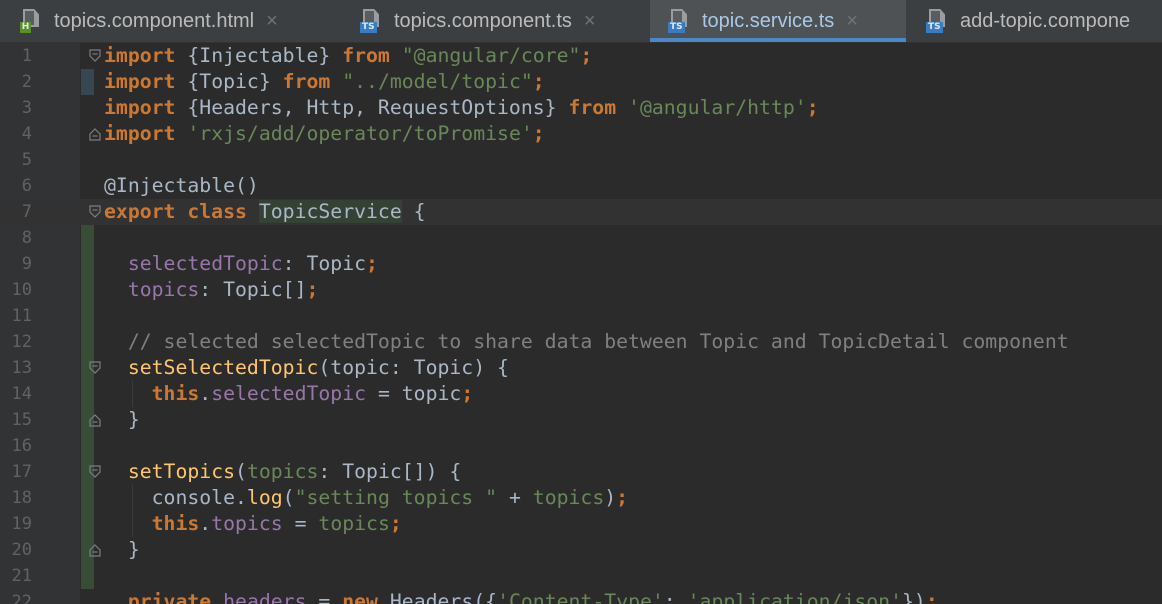 This screenshot has height=604, width=1162. I want to click on line-number: 13, so click(21, 368).